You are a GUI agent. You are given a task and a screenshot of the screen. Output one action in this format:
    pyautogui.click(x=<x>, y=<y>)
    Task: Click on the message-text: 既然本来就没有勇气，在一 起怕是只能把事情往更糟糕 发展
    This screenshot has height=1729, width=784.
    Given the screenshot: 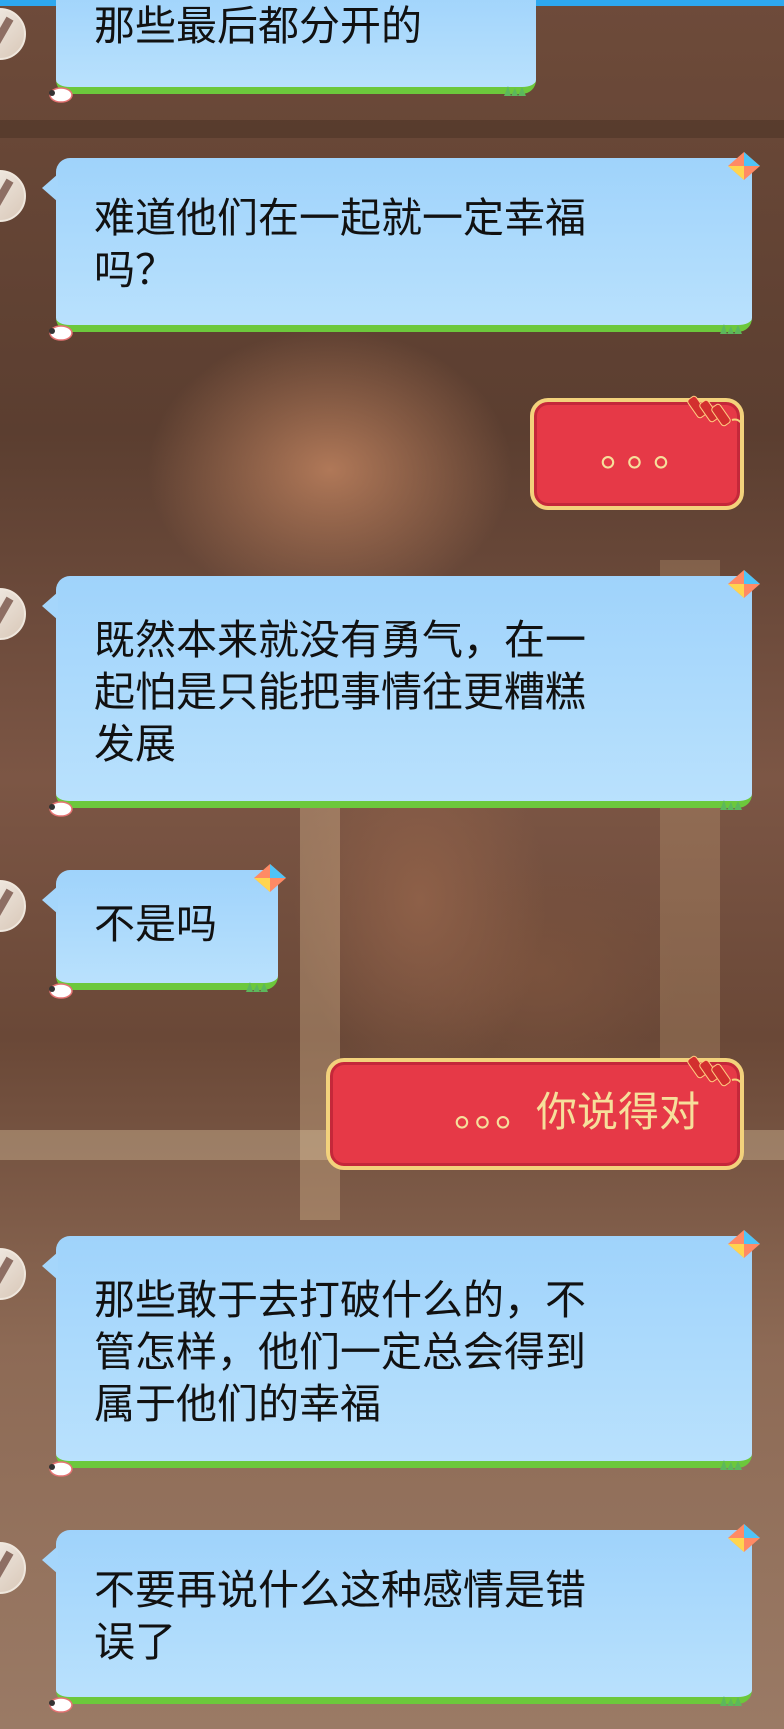 What is the action you would take?
    pyautogui.click(x=340, y=692)
    